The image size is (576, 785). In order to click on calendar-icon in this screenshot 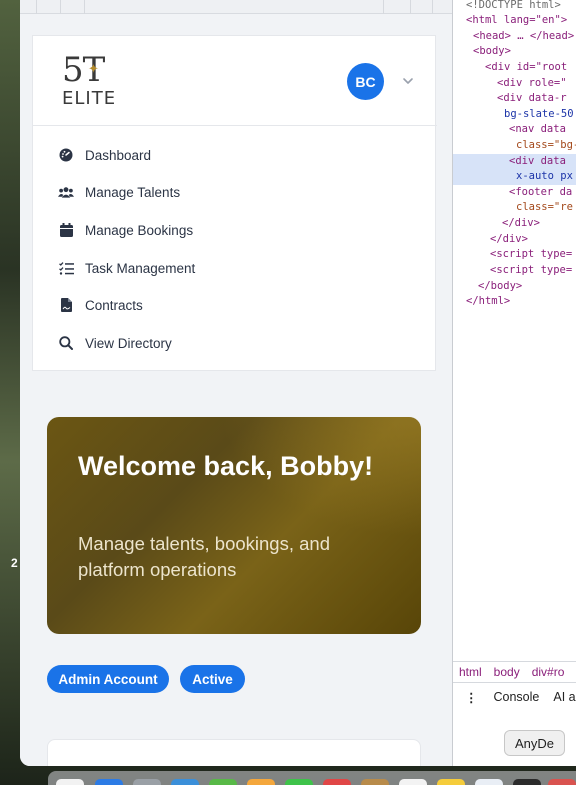, I will do `click(66, 230)`.